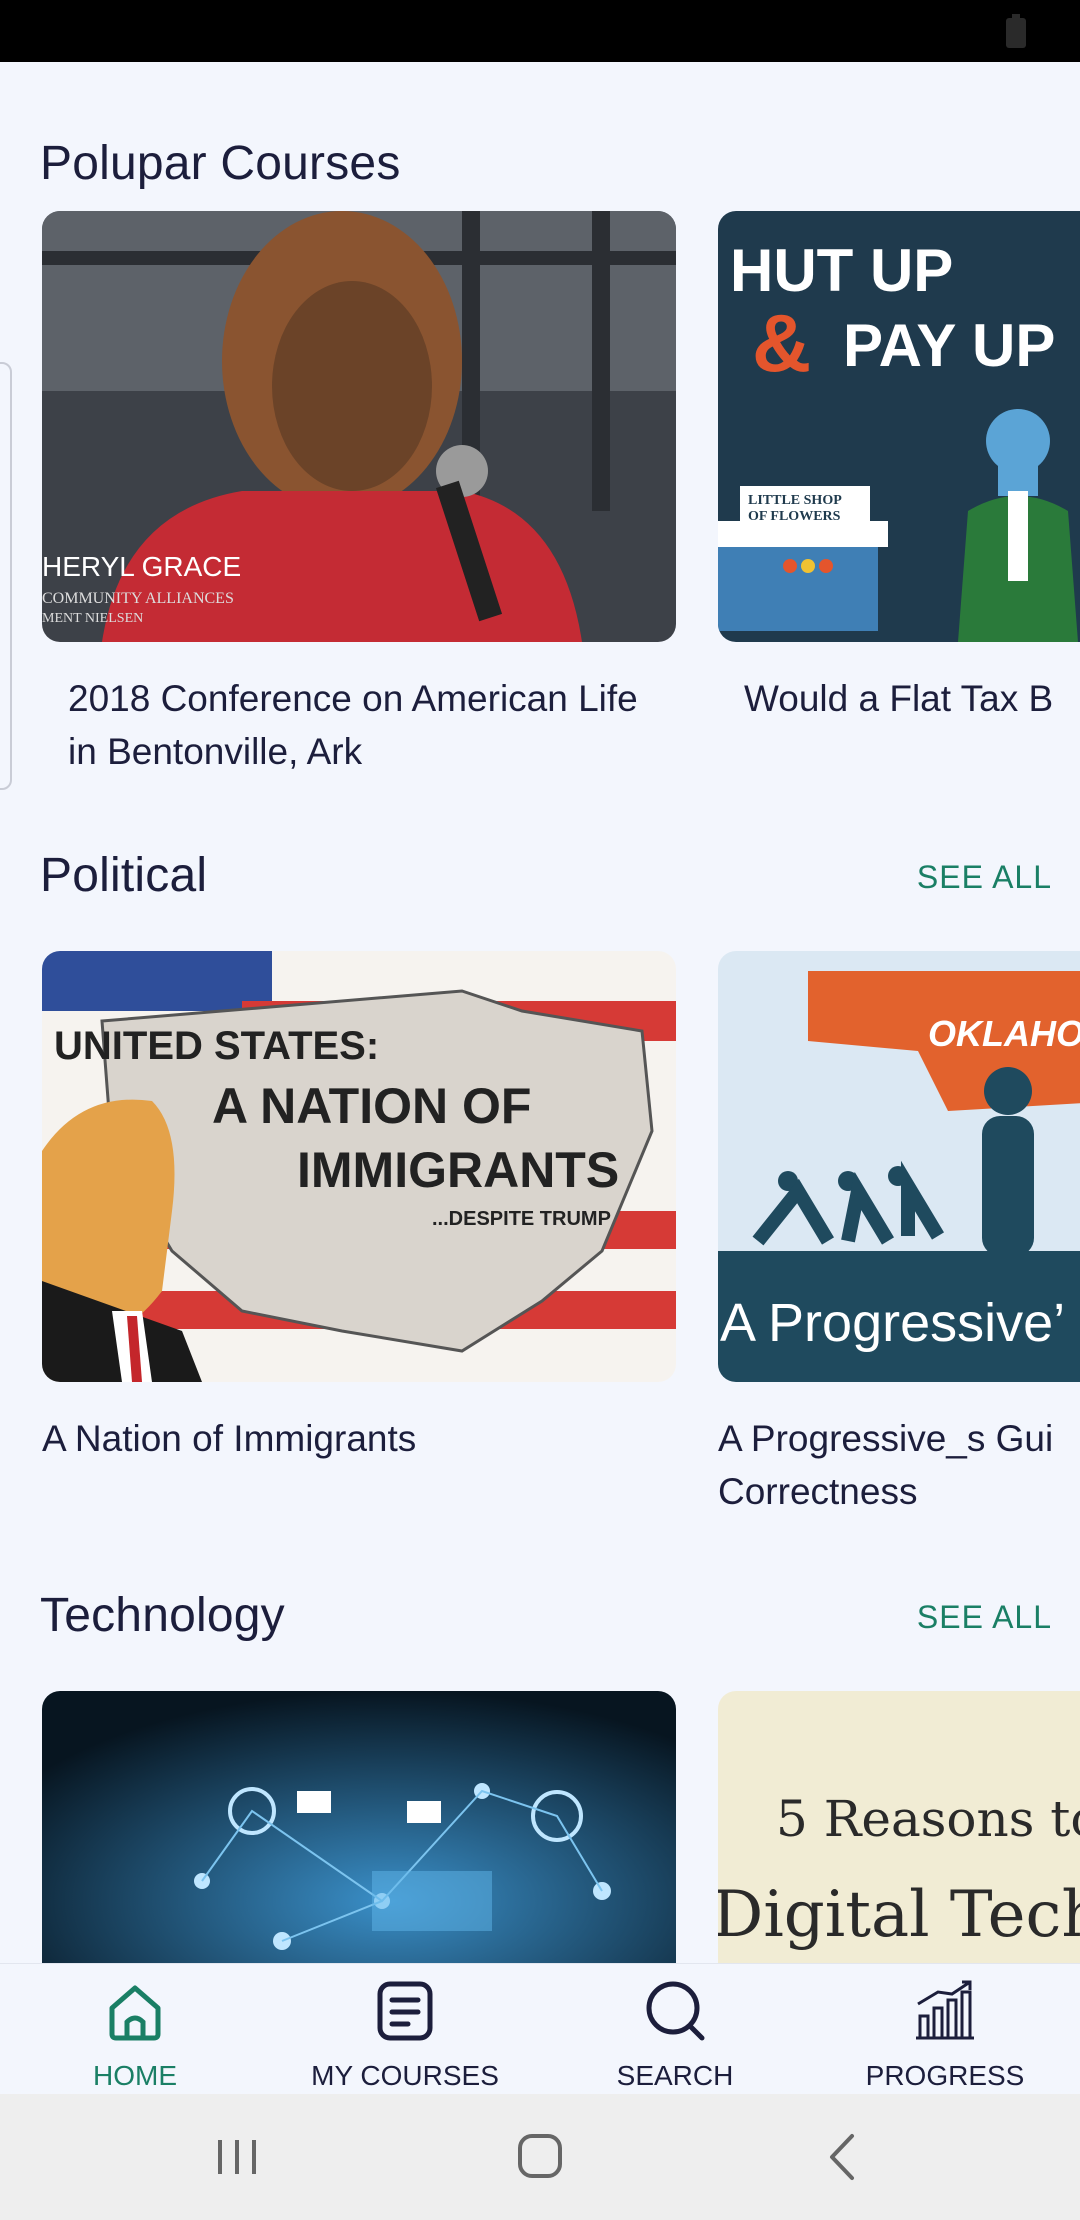  Describe the element at coordinates (841, 270) in the screenshot. I see `svg-text: HUT UP` at that location.